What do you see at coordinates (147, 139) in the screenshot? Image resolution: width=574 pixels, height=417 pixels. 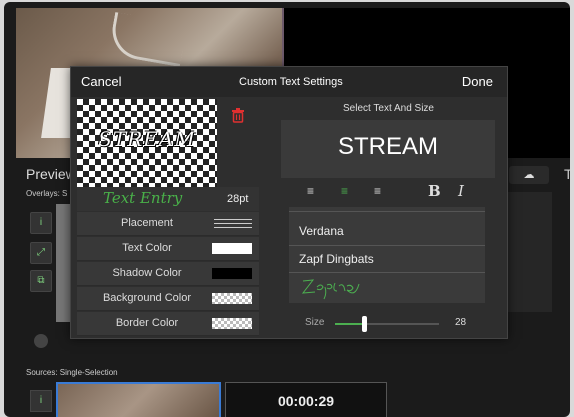 I see `preview-stream-text: STREAM` at bounding box center [147, 139].